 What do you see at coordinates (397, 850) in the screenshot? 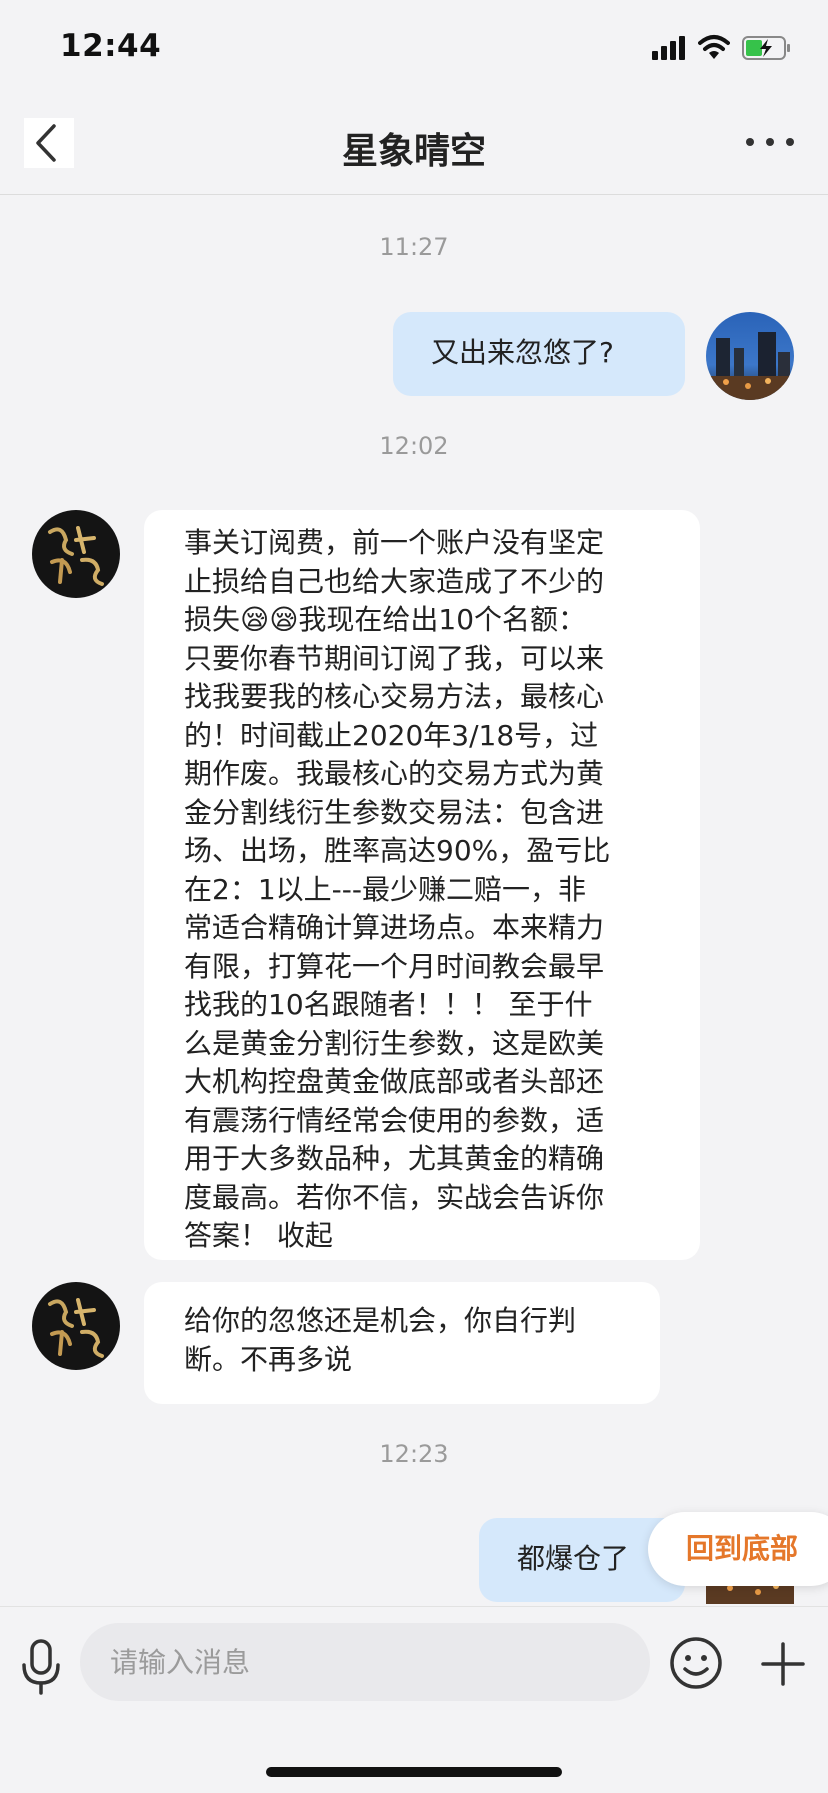
I see `message-line: 场、出场，胜率高达90%，盈亏比` at bounding box center [397, 850].